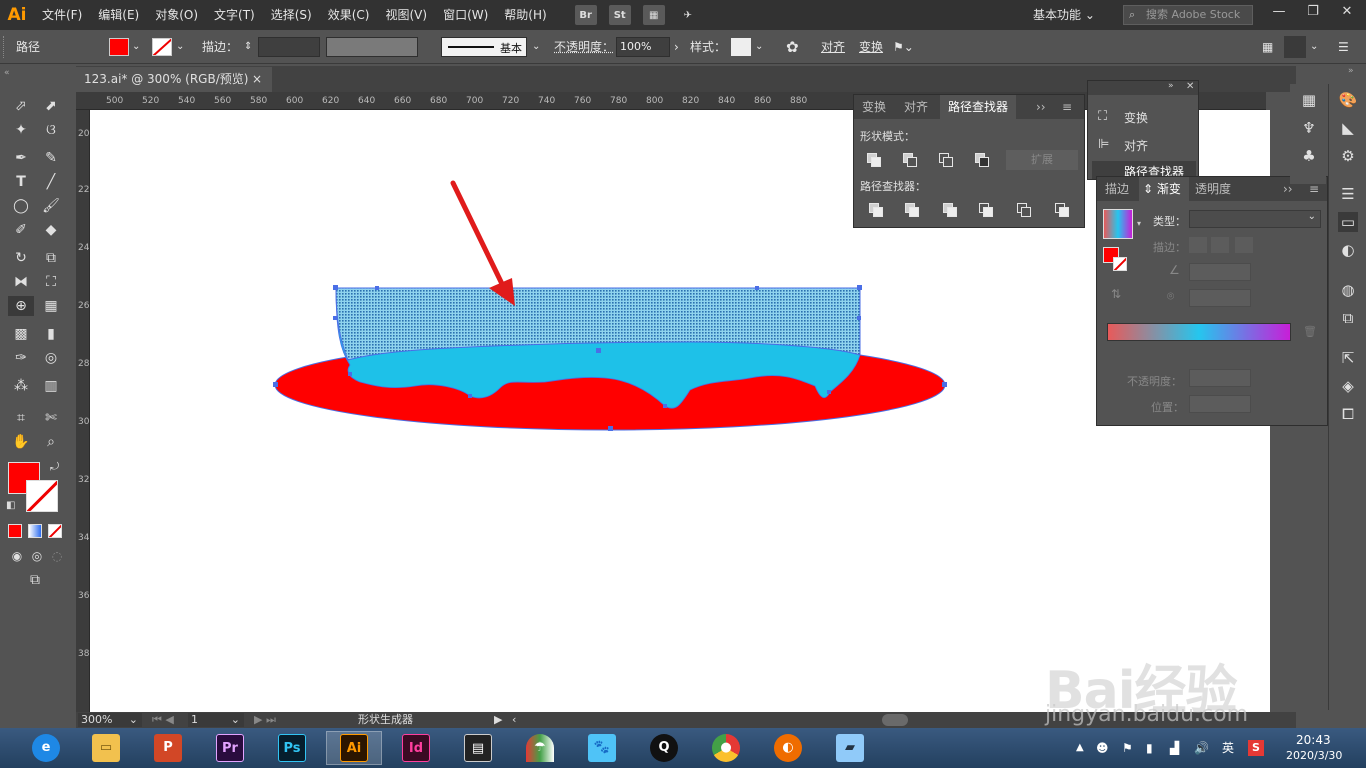 This screenshot has height=768, width=1366. What do you see at coordinates (478, 748) in the screenshot?
I see `taskbar-video: ▤` at bounding box center [478, 748].